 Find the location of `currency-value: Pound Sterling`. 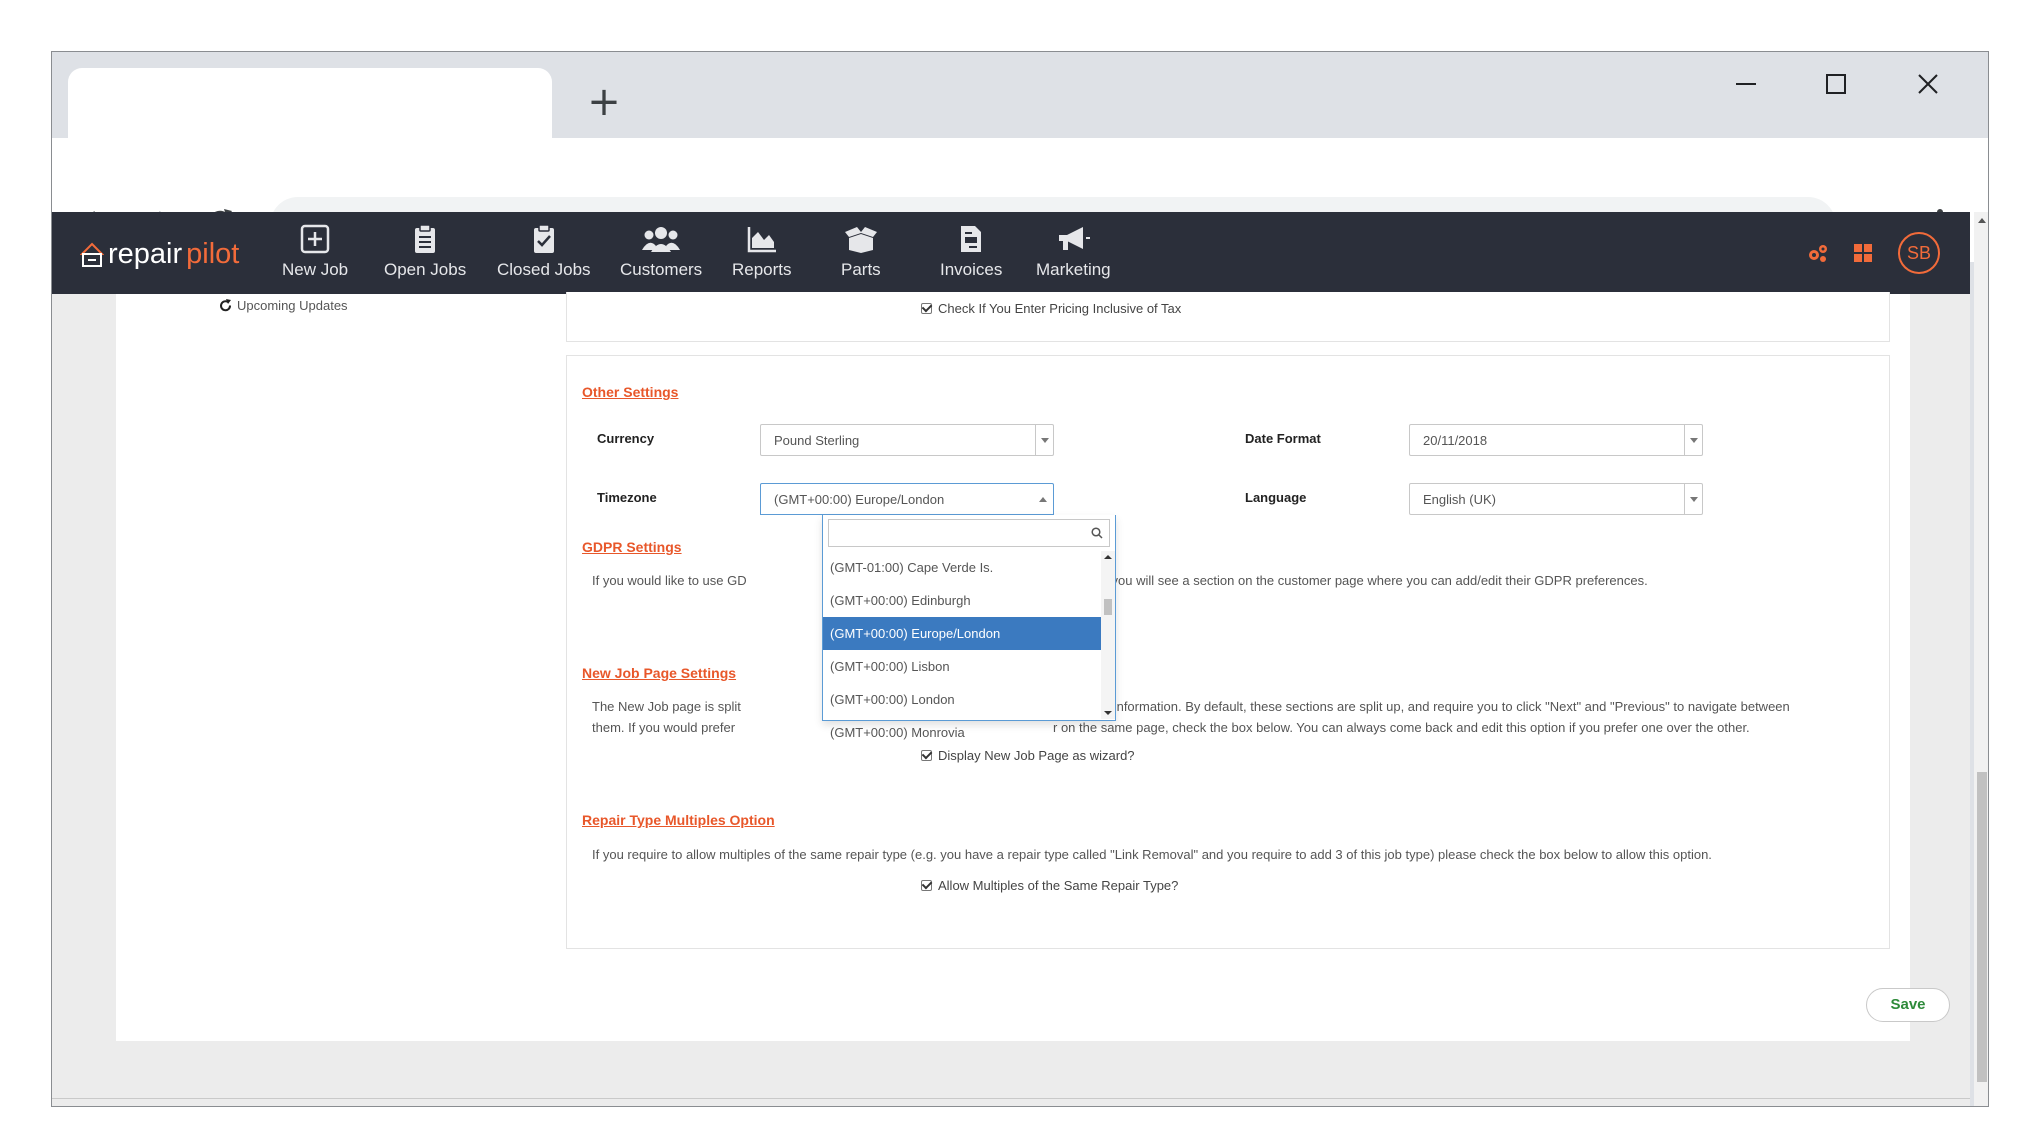

currency-value: Pound Sterling is located at coordinates (817, 440).